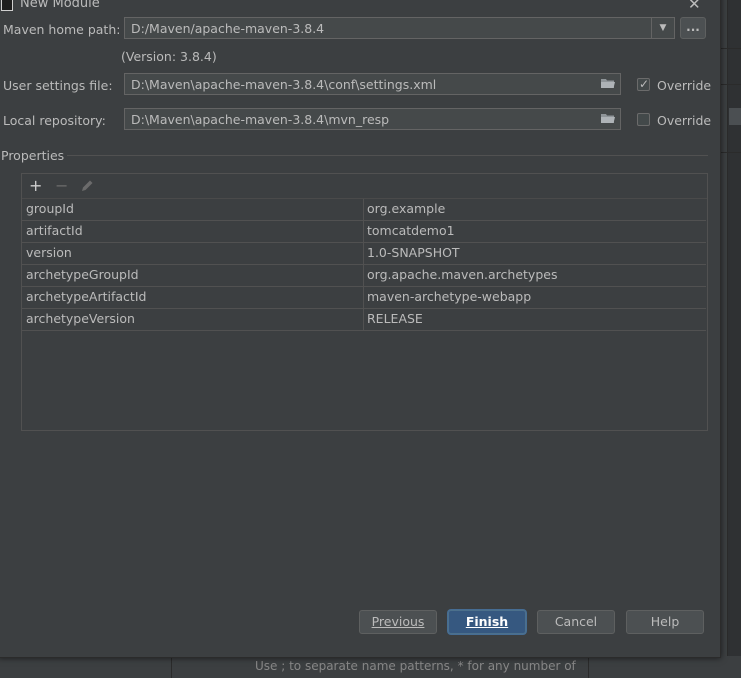 Image resolution: width=741 pixels, height=678 pixels. I want to click on local-repository-label: Local repository:, so click(54, 120).